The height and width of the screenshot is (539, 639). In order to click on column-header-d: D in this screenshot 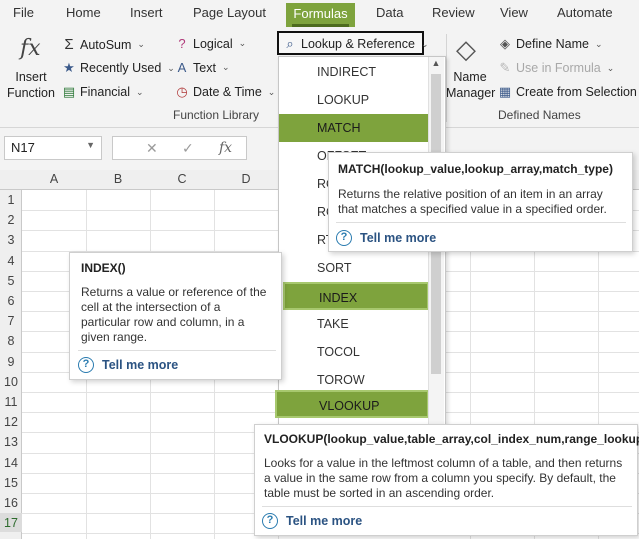, I will do `click(246, 179)`.